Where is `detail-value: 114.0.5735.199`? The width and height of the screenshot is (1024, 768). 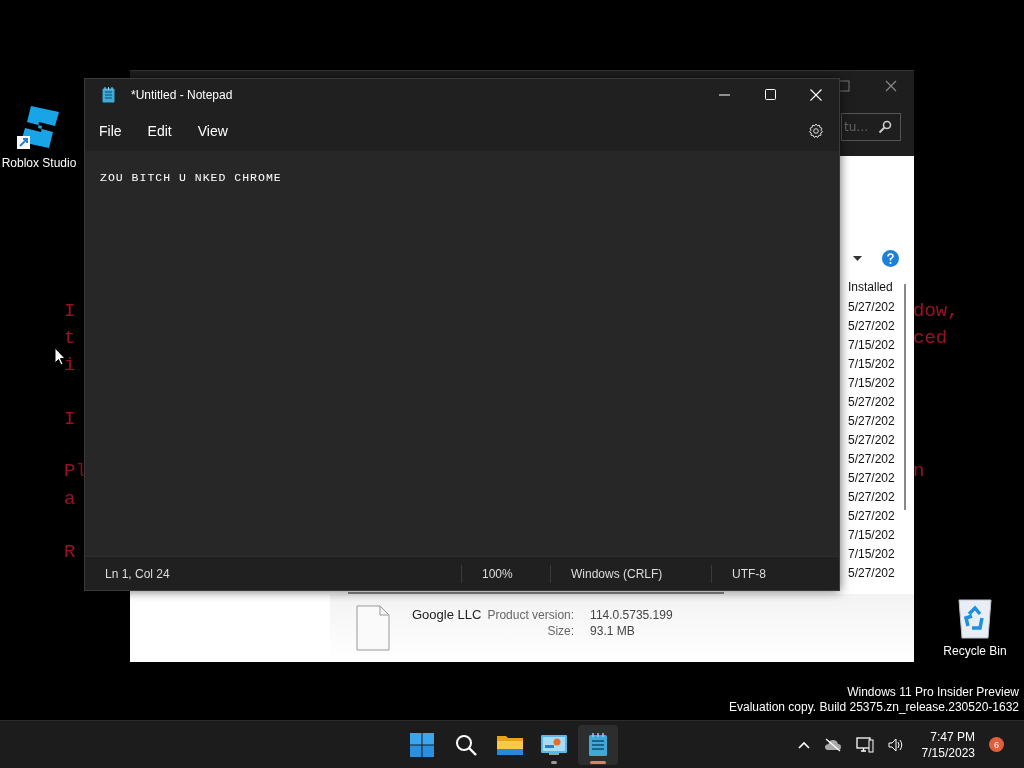
detail-value: 114.0.5735.199 is located at coordinates (631, 614).